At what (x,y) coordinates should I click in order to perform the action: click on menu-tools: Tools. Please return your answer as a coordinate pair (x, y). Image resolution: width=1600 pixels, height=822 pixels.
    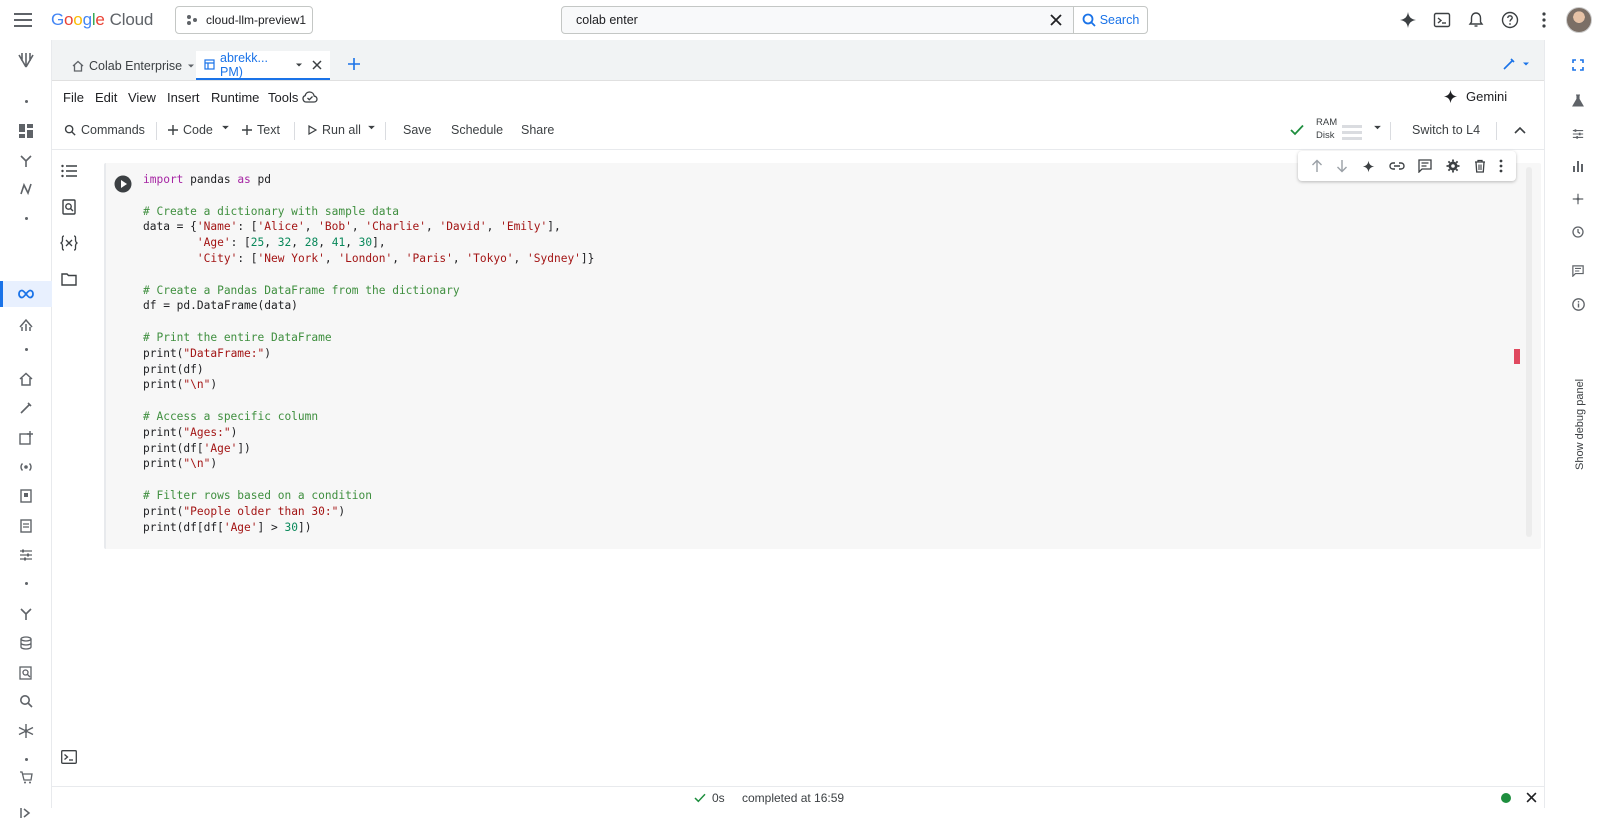
    Looking at the image, I should click on (283, 97).